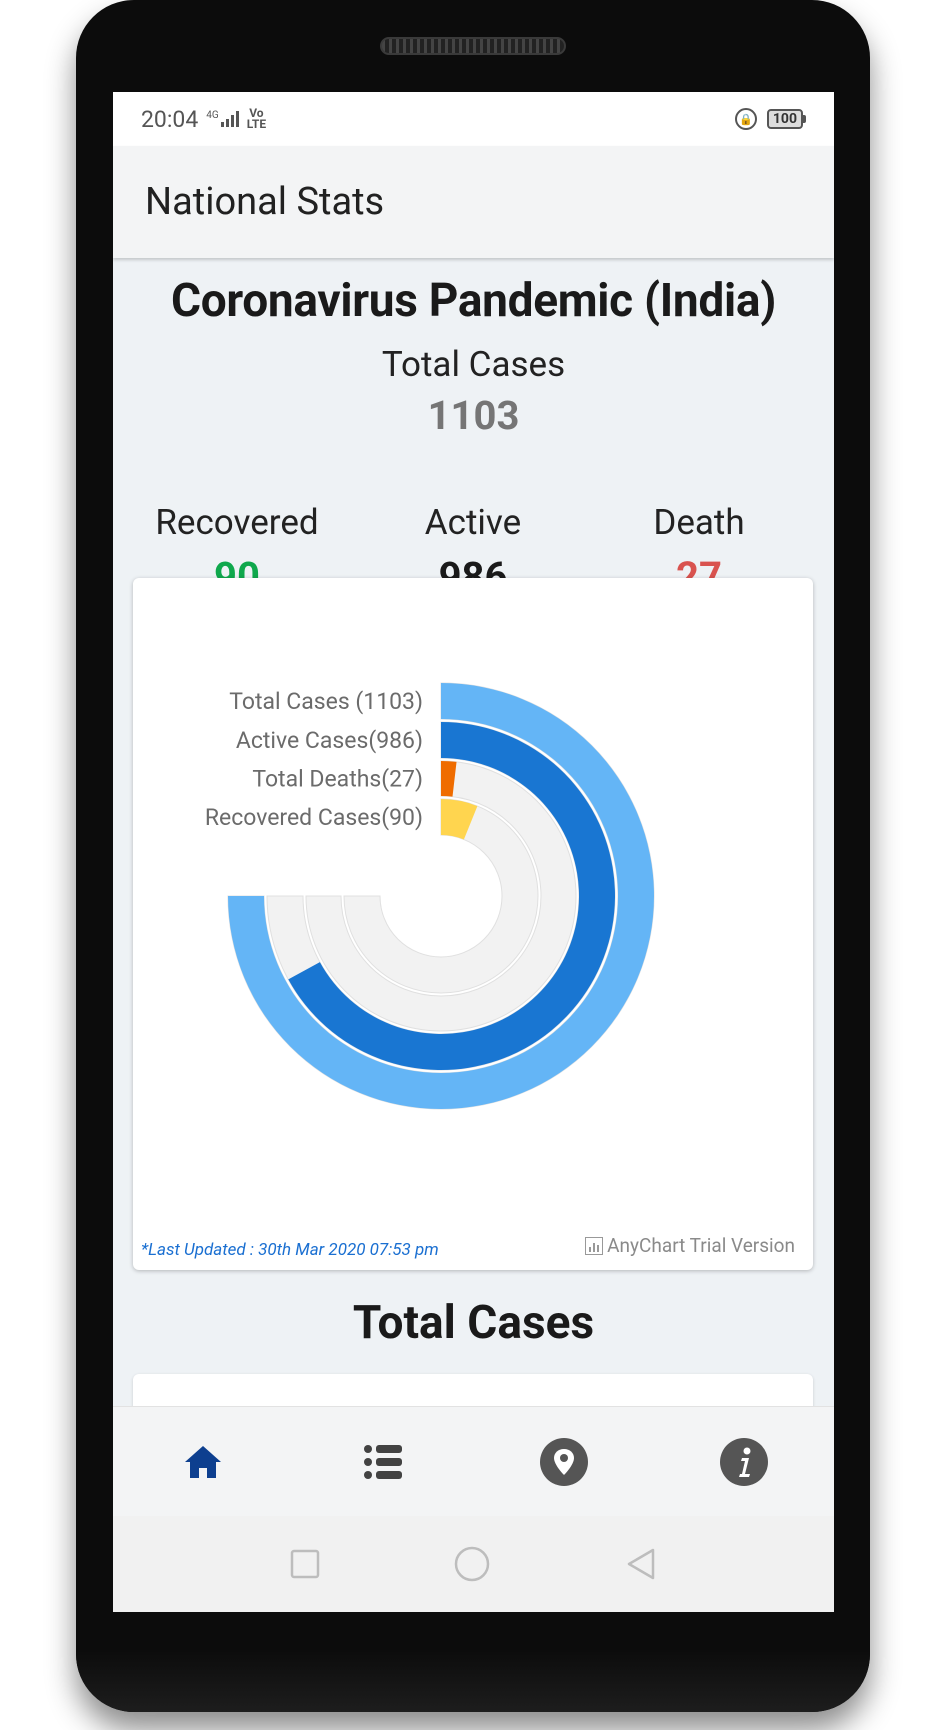  What do you see at coordinates (473, 522) in the screenshot?
I see `active-label: Active` at bounding box center [473, 522].